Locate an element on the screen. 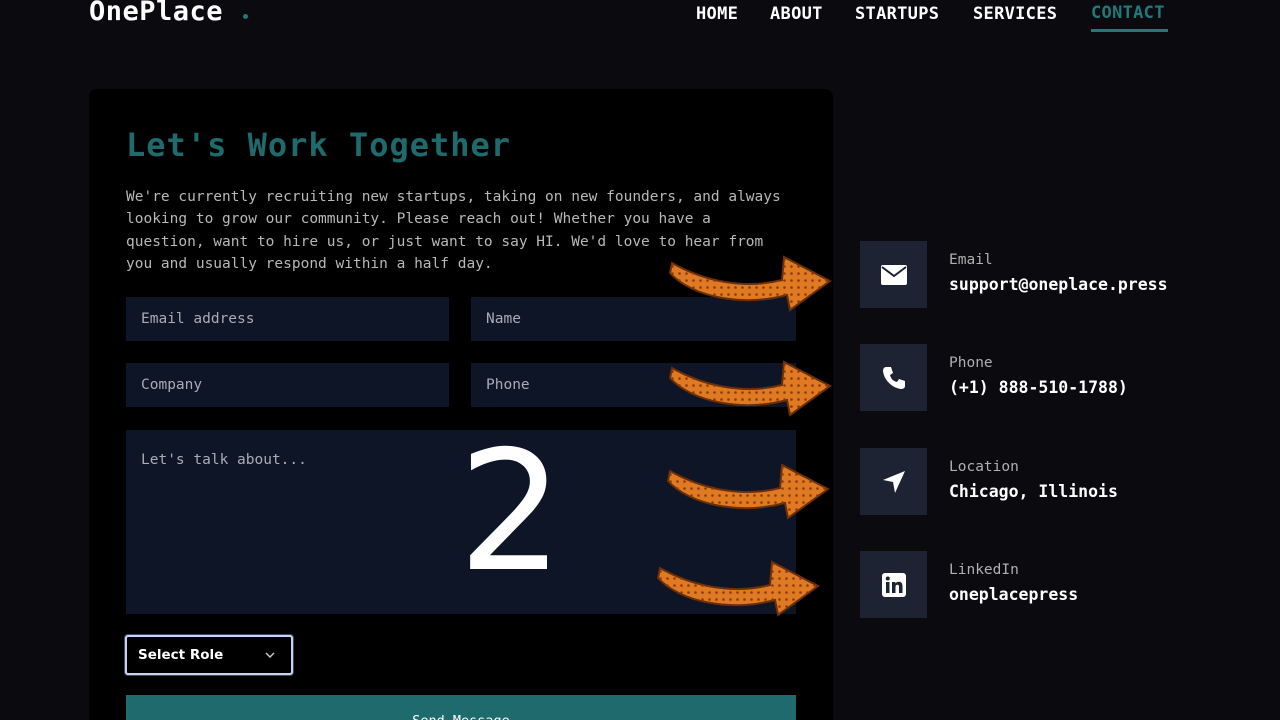 This screenshot has width=1280, height=720. contact-location: Location Chicago, Illinois is located at coordinates (1020, 481).